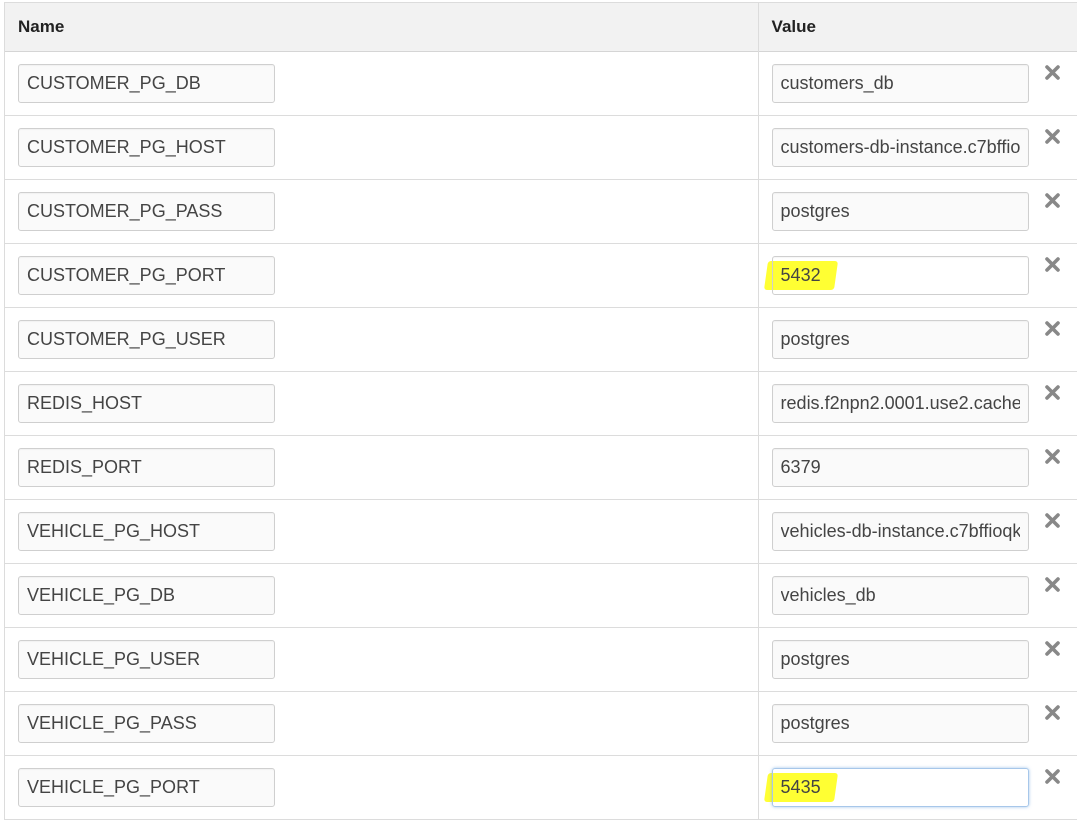 The image size is (1077, 822). What do you see at coordinates (381, 27) in the screenshot?
I see `name-column-header: Name` at bounding box center [381, 27].